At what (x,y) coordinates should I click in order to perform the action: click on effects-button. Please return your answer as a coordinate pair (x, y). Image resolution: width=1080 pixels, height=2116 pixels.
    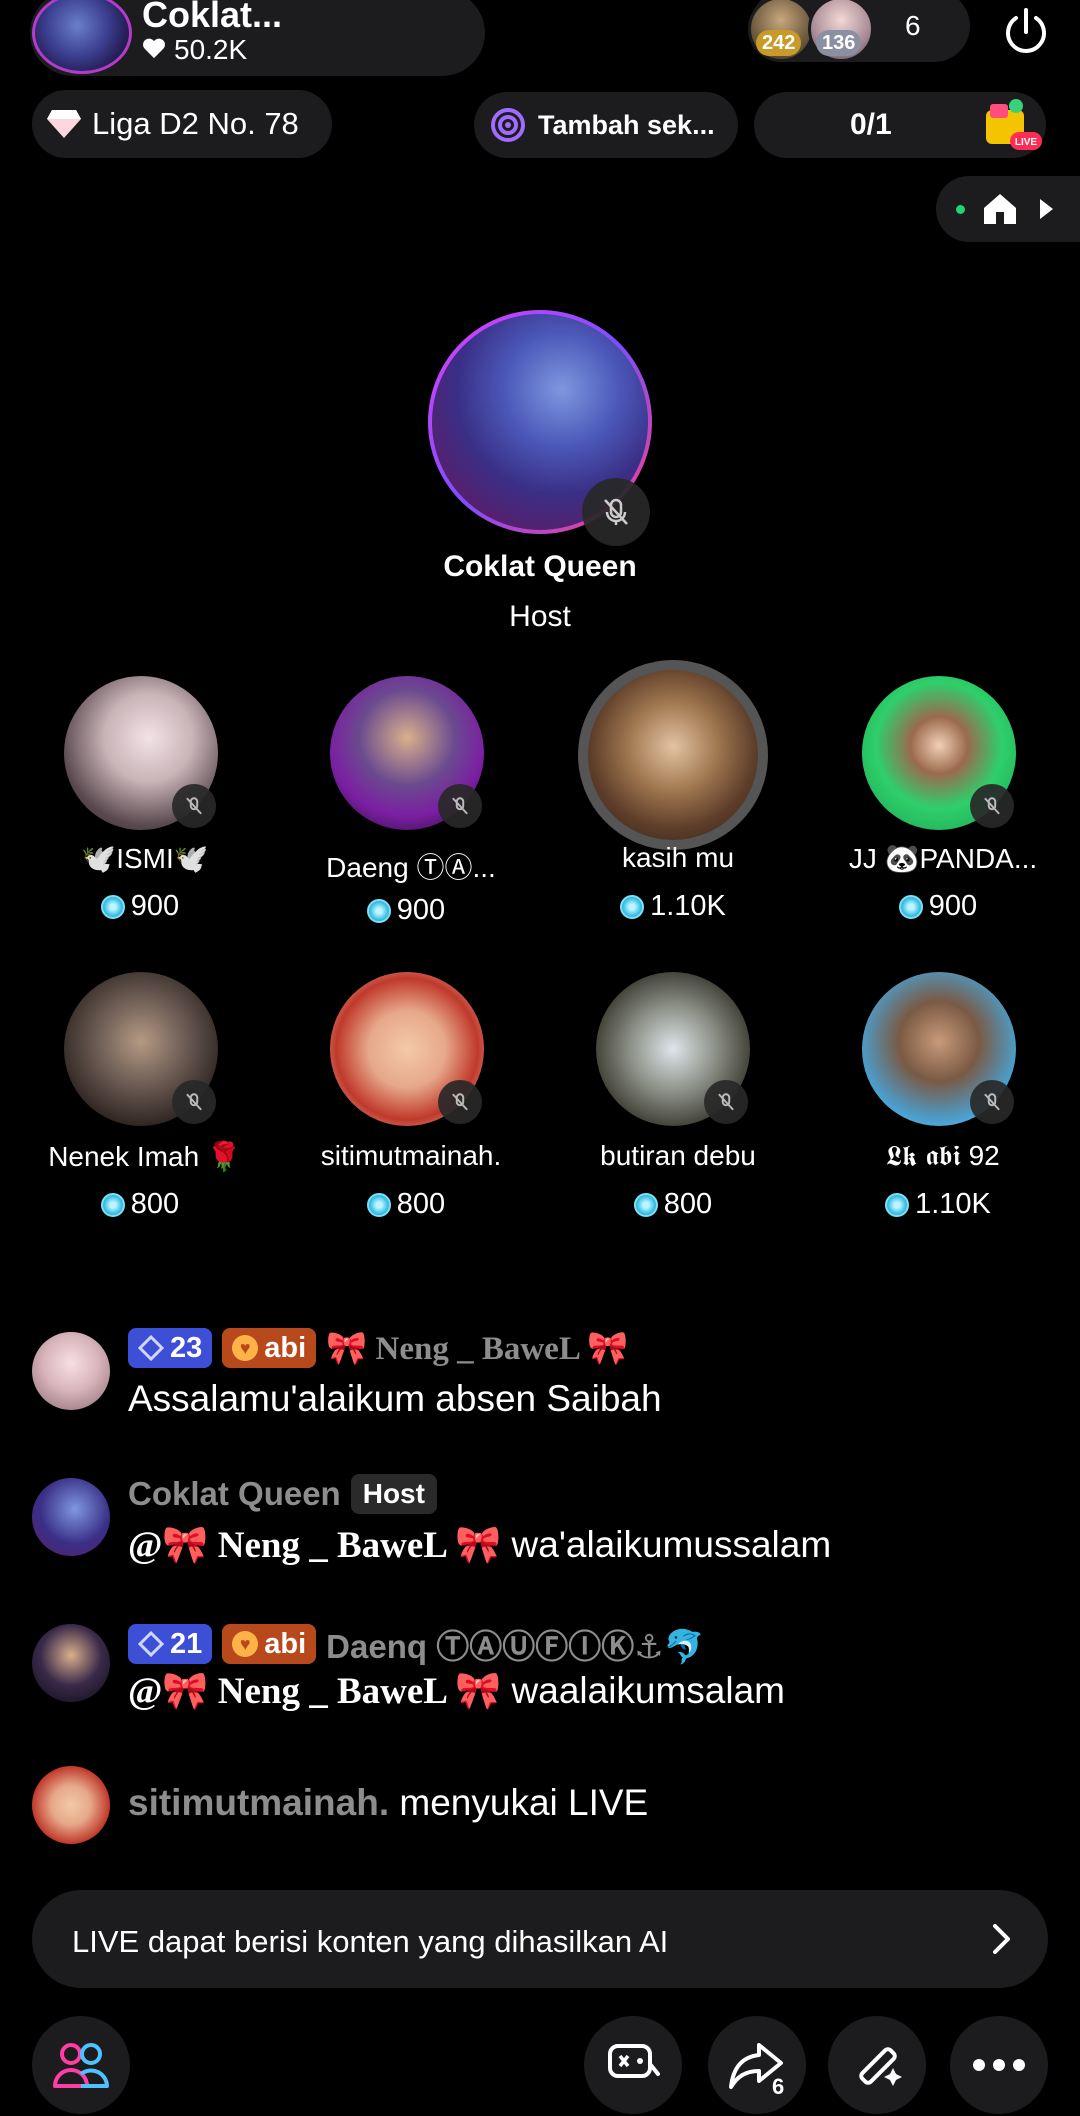
    Looking at the image, I should click on (877, 2065).